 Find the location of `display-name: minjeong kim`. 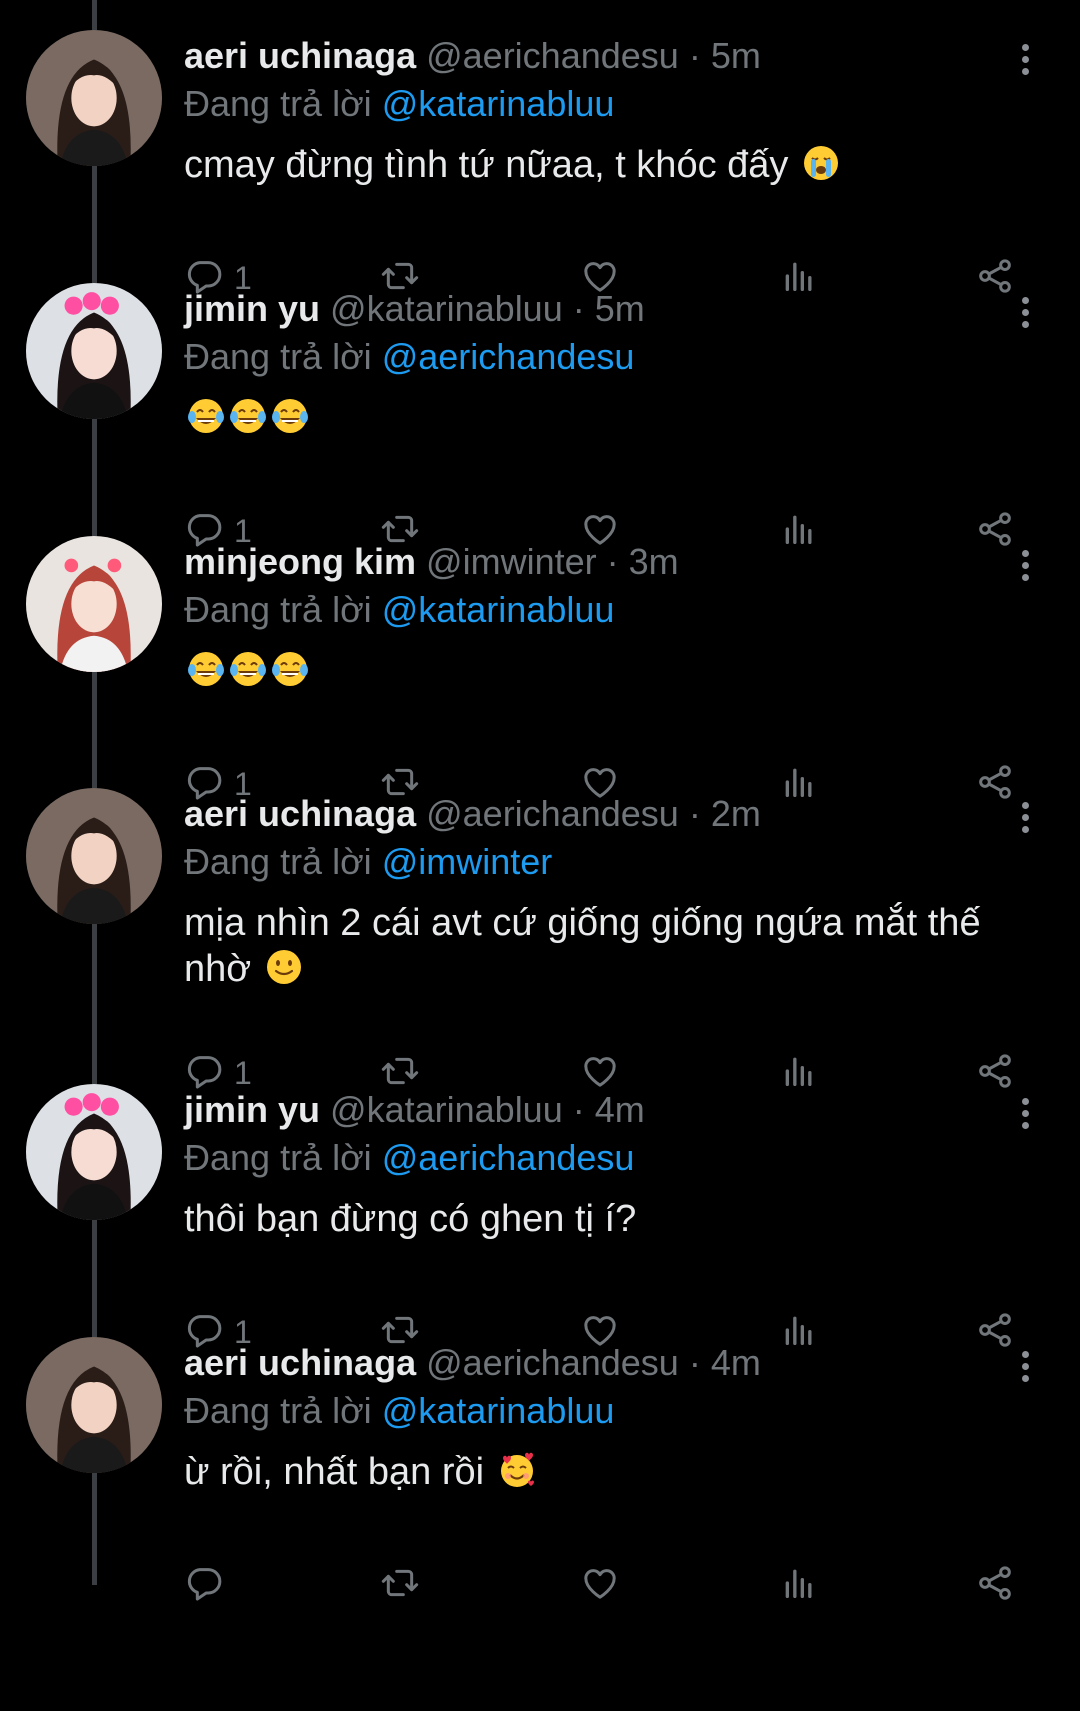

display-name: minjeong kim is located at coordinates (300, 561).